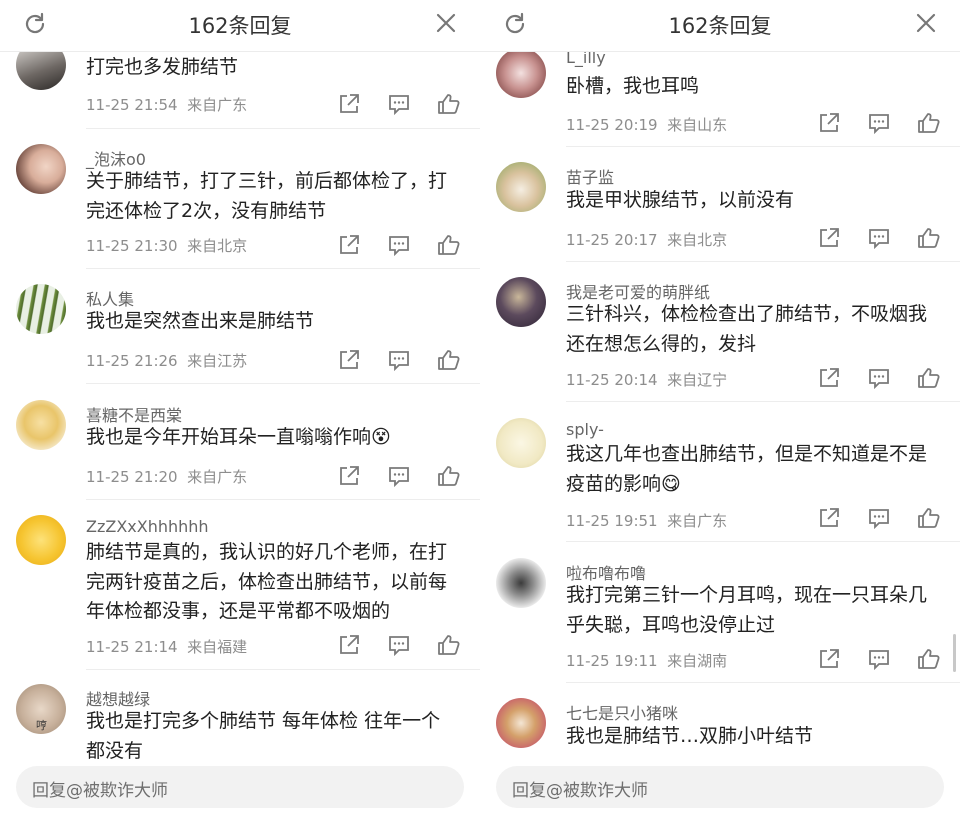 The image size is (960, 816). Describe the element at coordinates (612, 521) in the screenshot. I see `comment-time: 11-25 19:51` at that location.